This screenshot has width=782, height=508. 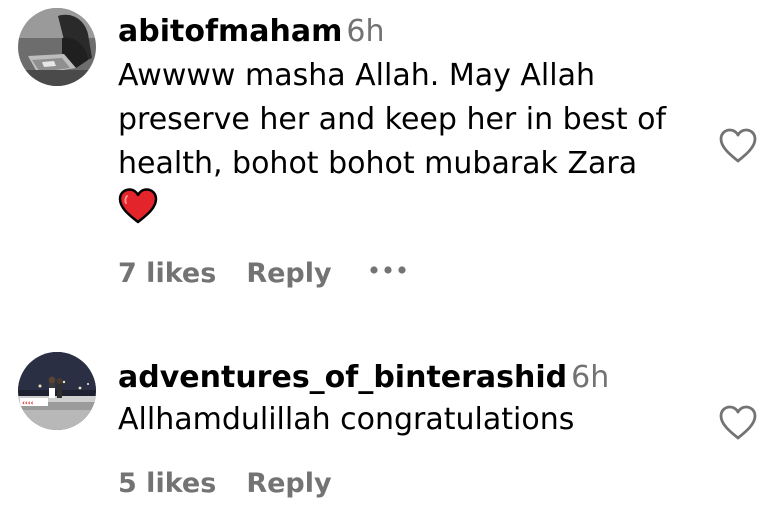 What do you see at coordinates (167, 483) in the screenshot?
I see `likes-count: 5 likes` at bounding box center [167, 483].